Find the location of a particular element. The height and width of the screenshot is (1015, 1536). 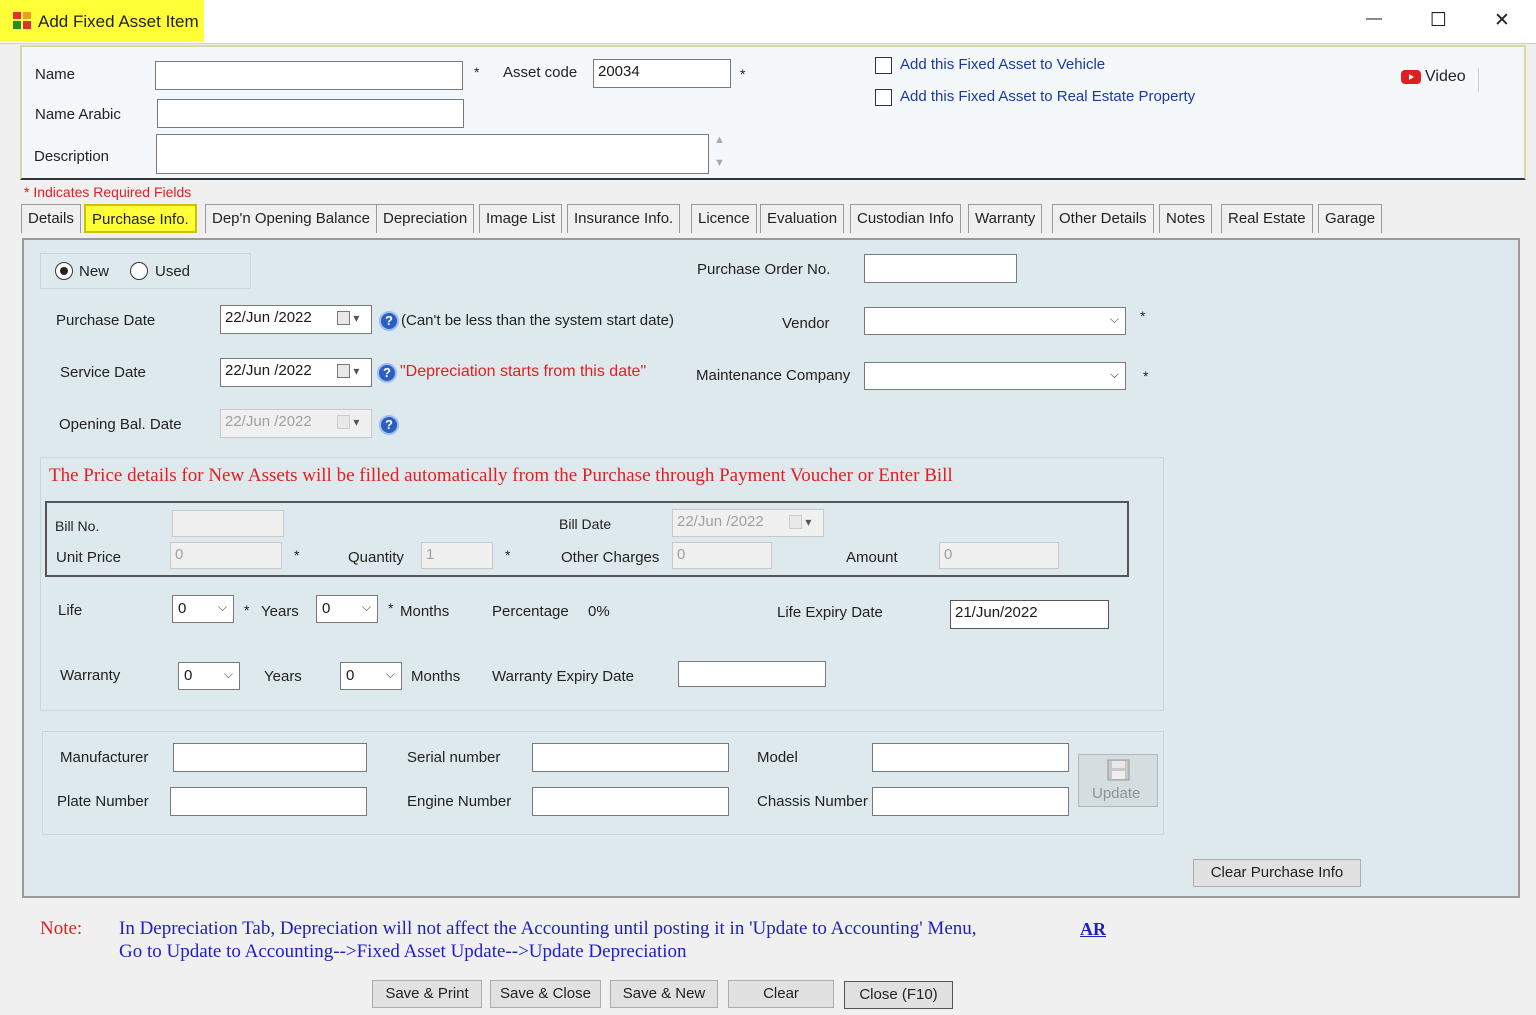

life-years-select: 0 ⌵ is located at coordinates (203, 609).